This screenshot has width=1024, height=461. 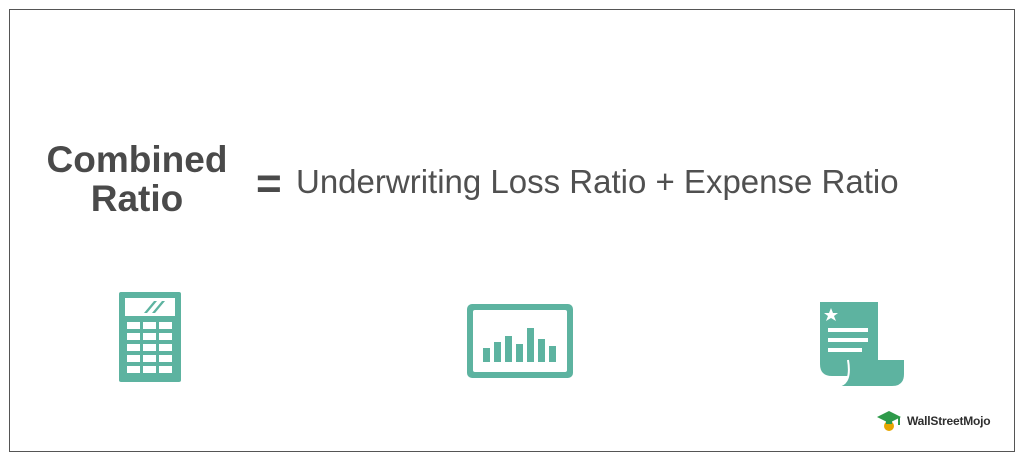 What do you see at coordinates (862, 345) in the screenshot?
I see `document-icon` at bounding box center [862, 345].